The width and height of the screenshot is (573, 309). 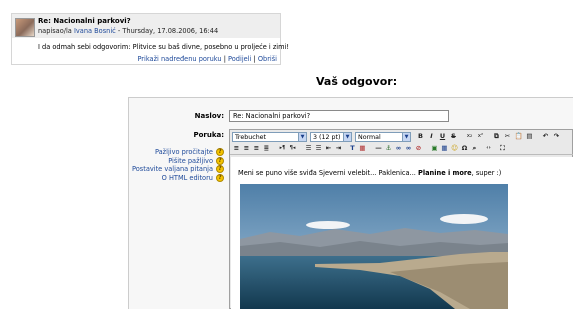 What do you see at coordinates (327, 137) in the screenshot?
I see `size-value: 3 (12 pt)` at bounding box center [327, 137].